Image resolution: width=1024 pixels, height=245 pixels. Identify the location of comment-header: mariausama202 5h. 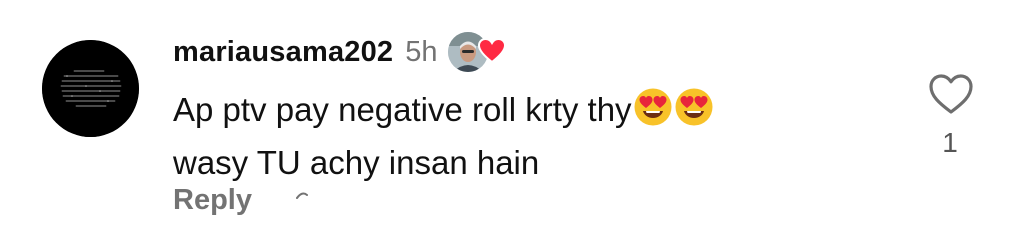
(340, 52).